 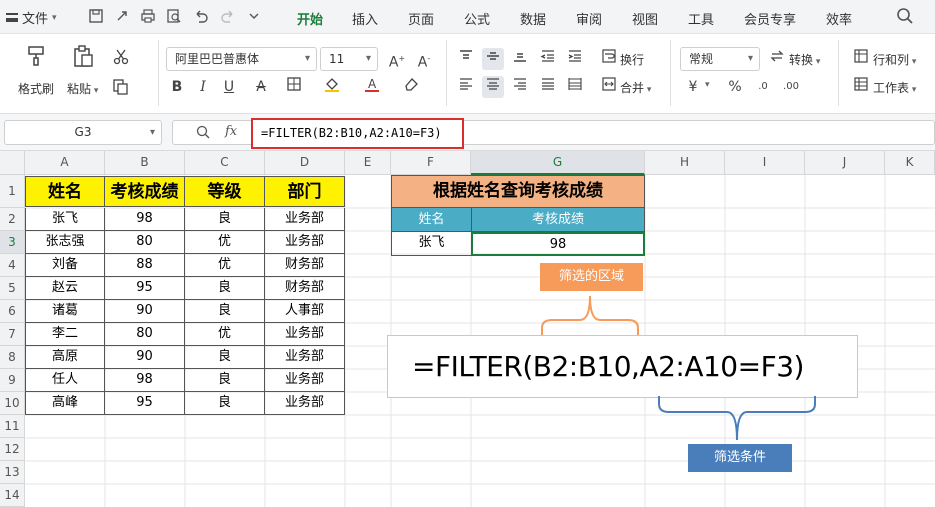 I want to click on table-cell-name: 刘备, so click(x=65, y=265).